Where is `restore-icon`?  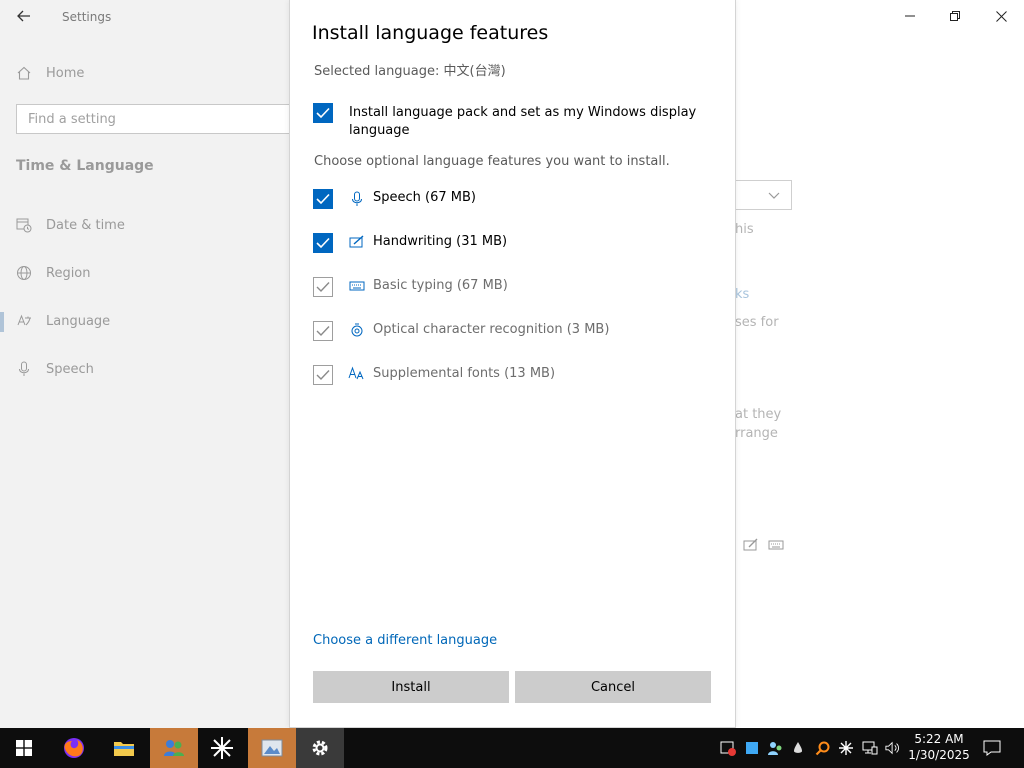 restore-icon is located at coordinates (955, 16).